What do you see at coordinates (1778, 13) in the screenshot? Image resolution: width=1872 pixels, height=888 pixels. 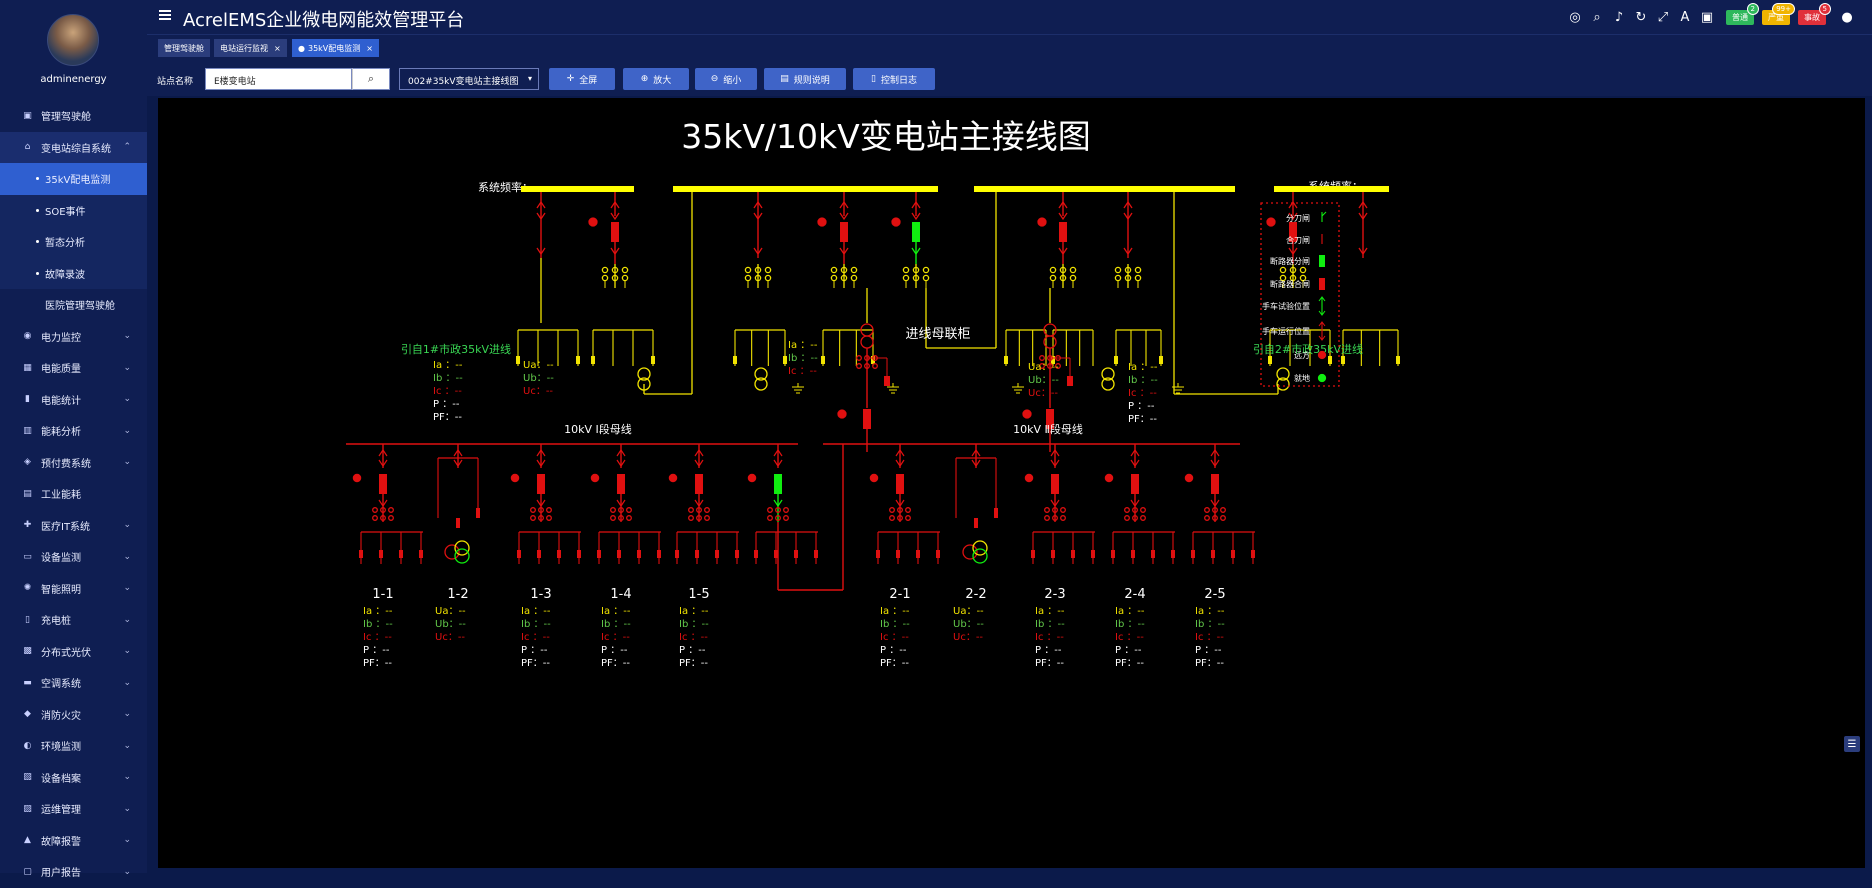 I see `alarm-badge-serious: 严重 99+` at bounding box center [1778, 13].